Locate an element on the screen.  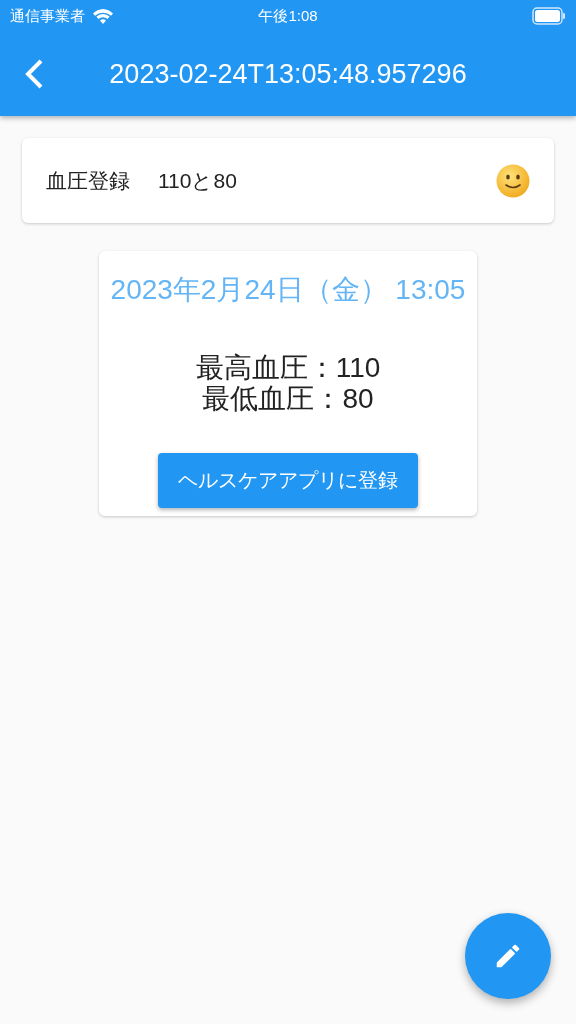
tile-label: 血圧登録 is located at coordinates (88, 180).